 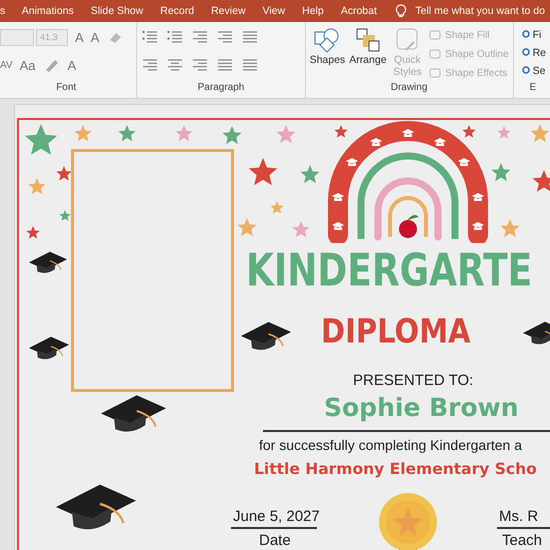 I want to click on decrease-indent-icon, so click(x=200, y=37).